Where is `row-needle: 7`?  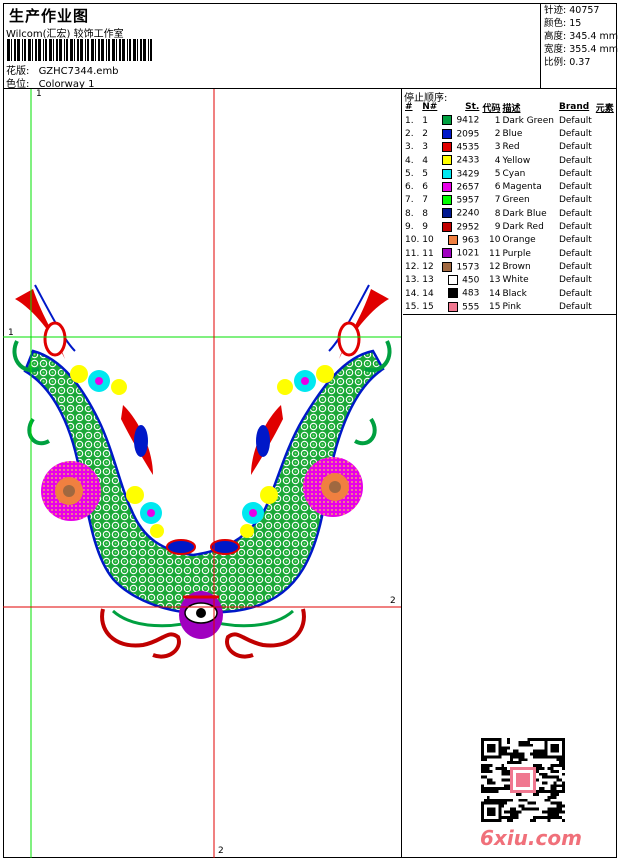
row-needle: 7 is located at coordinates (425, 200).